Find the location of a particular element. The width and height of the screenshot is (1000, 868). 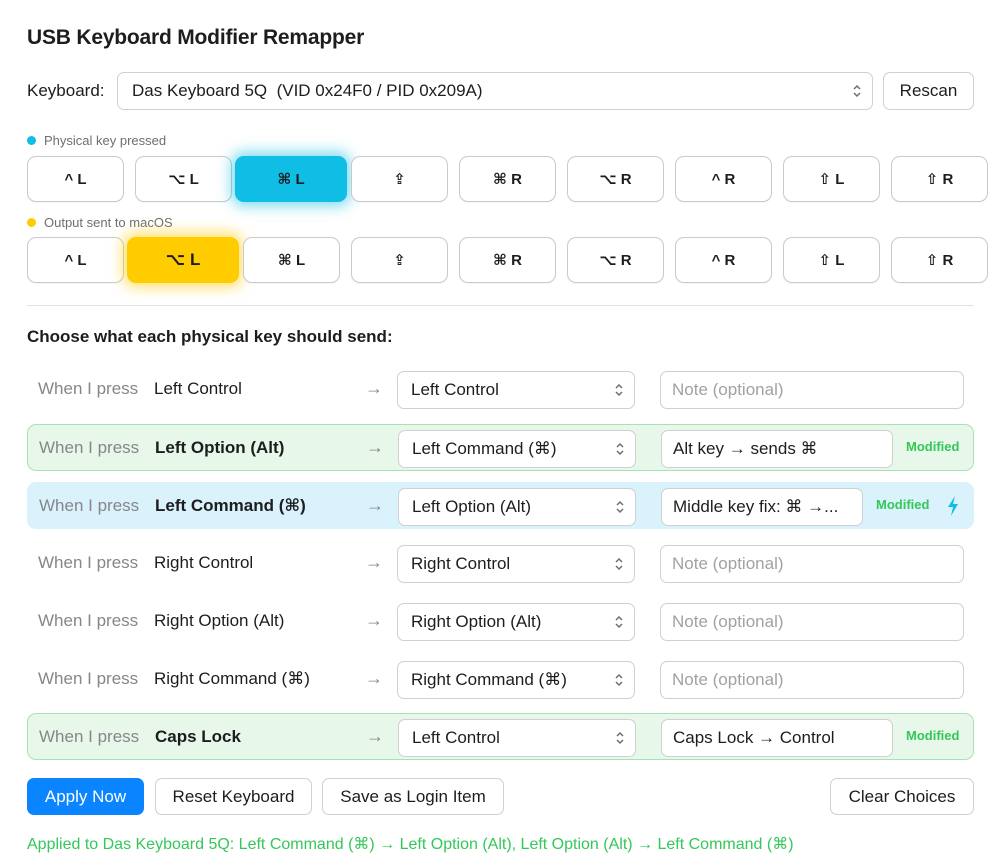

target-select-value: Right Control is located at coordinates (461, 563).